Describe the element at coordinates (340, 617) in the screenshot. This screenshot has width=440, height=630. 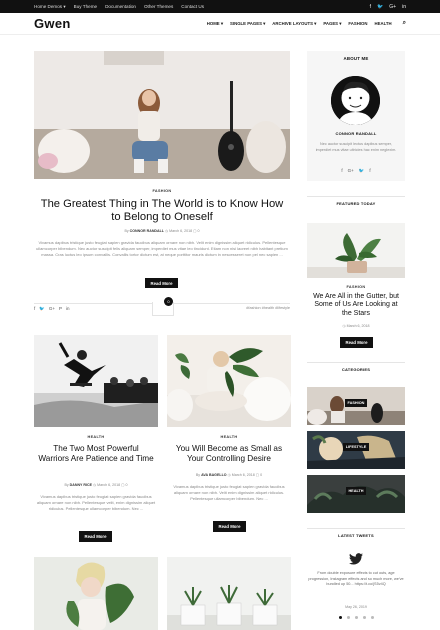
I see `pagination-dot-active` at that location.